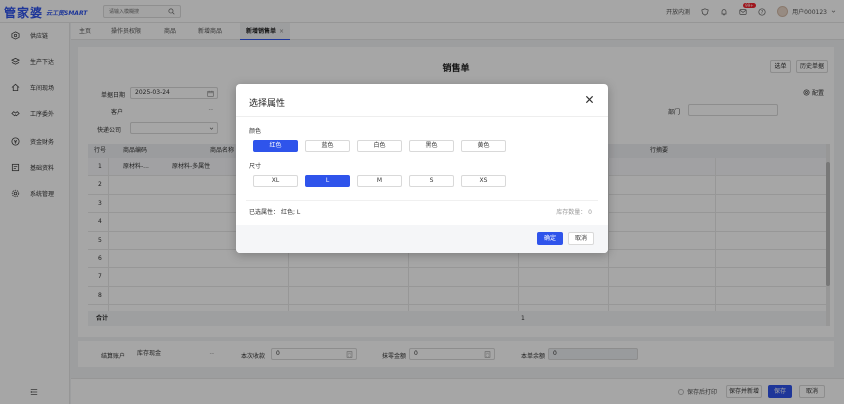 This screenshot has height=404, width=844. Describe the element at coordinates (483, 146) in the screenshot. I see `color-option-yellow: 黄色` at that location.